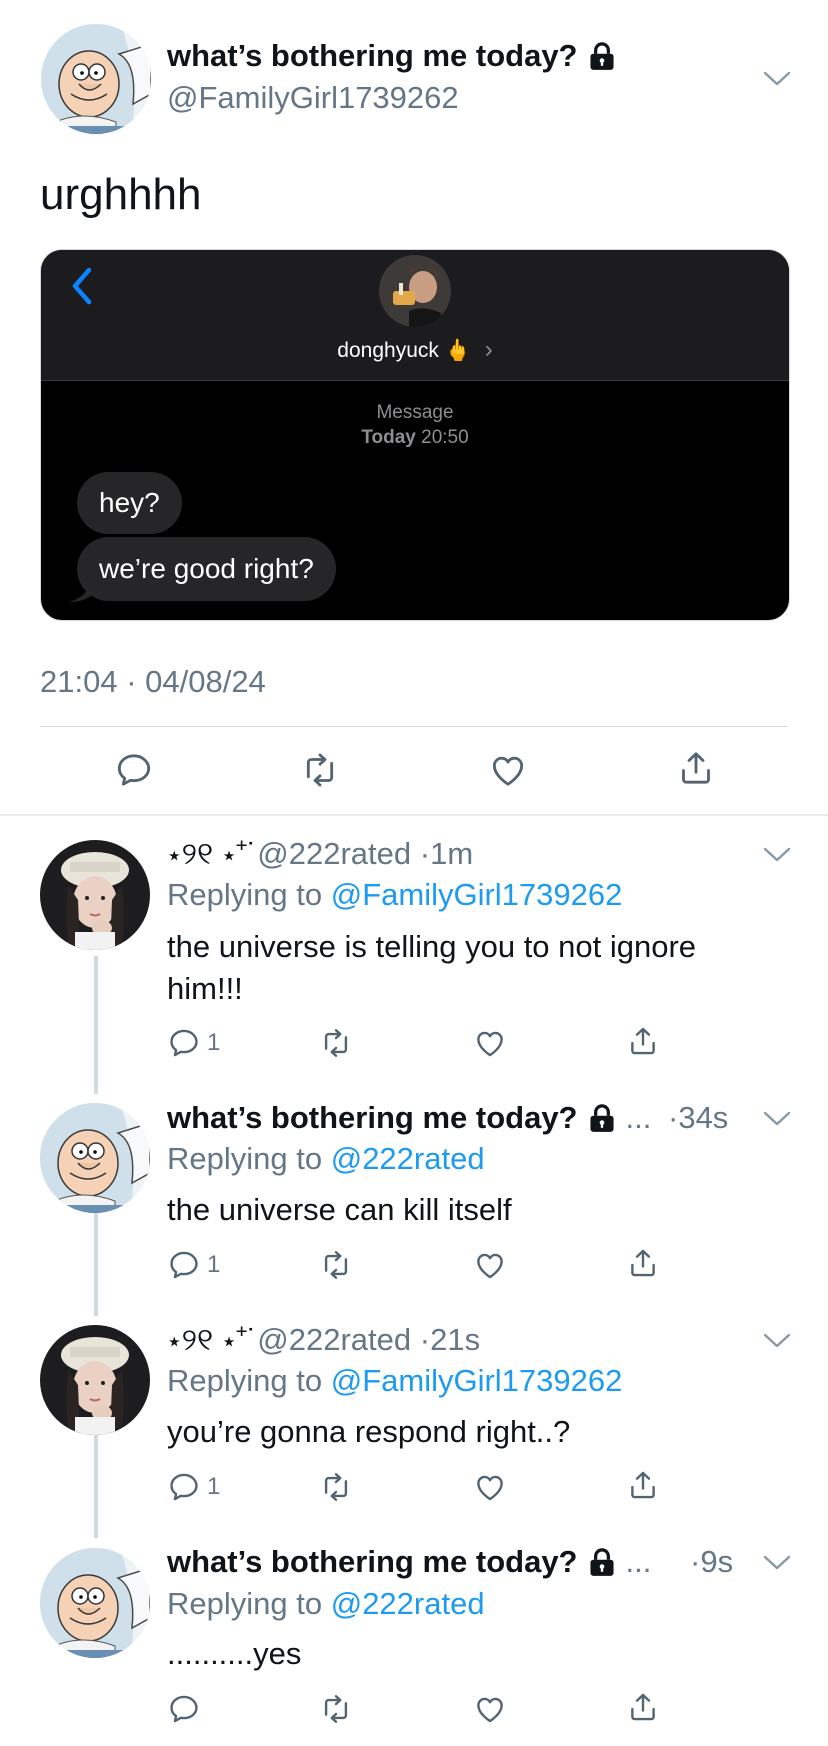 The width and height of the screenshot is (828, 1746). Describe the element at coordinates (372, 56) in the screenshot. I see `author-name: what’s bothering me today?` at that location.